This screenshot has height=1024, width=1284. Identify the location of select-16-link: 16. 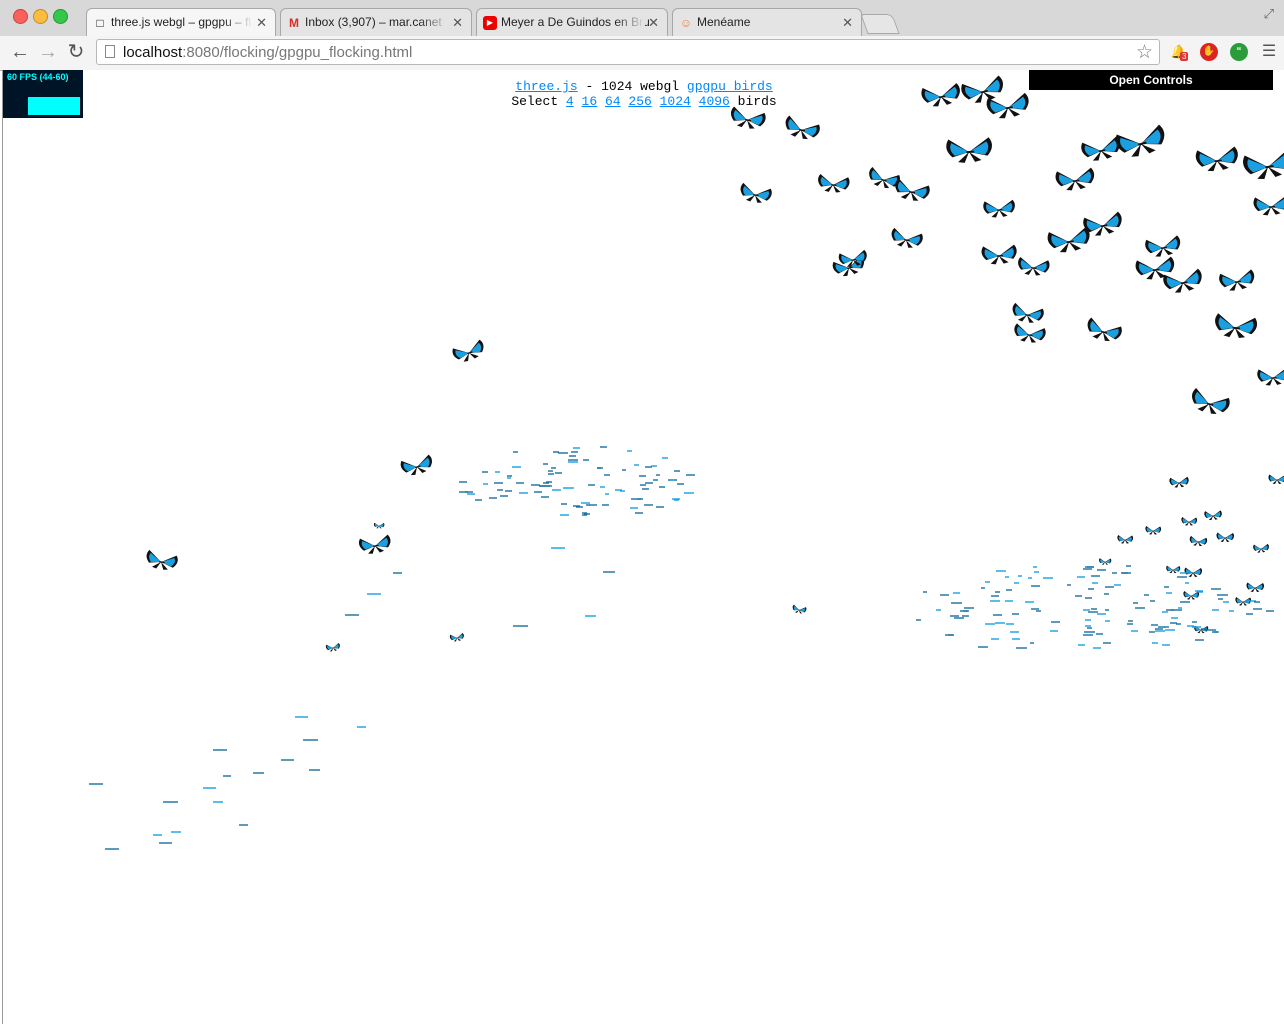
(590, 101).